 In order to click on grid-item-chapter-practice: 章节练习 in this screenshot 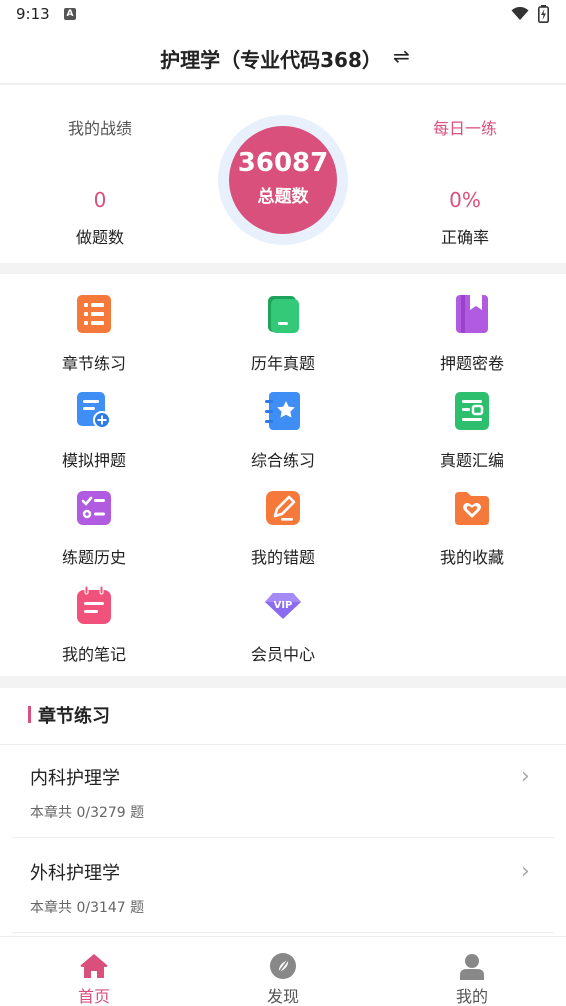, I will do `click(94, 323)`.